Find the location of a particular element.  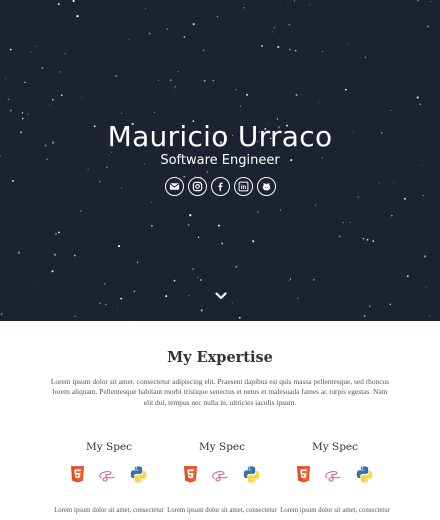

facebook-icon is located at coordinates (220, 187).